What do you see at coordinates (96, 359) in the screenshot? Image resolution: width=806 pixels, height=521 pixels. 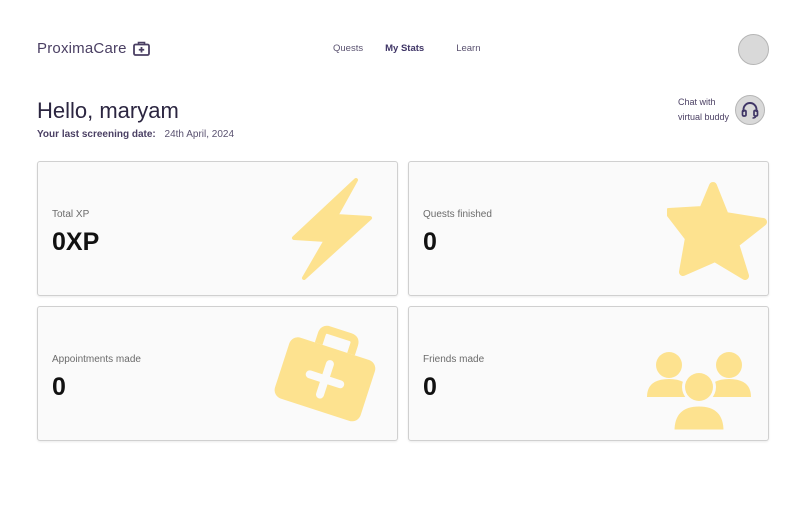 I see `stat-label: Appointments made` at bounding box center [96, 359].